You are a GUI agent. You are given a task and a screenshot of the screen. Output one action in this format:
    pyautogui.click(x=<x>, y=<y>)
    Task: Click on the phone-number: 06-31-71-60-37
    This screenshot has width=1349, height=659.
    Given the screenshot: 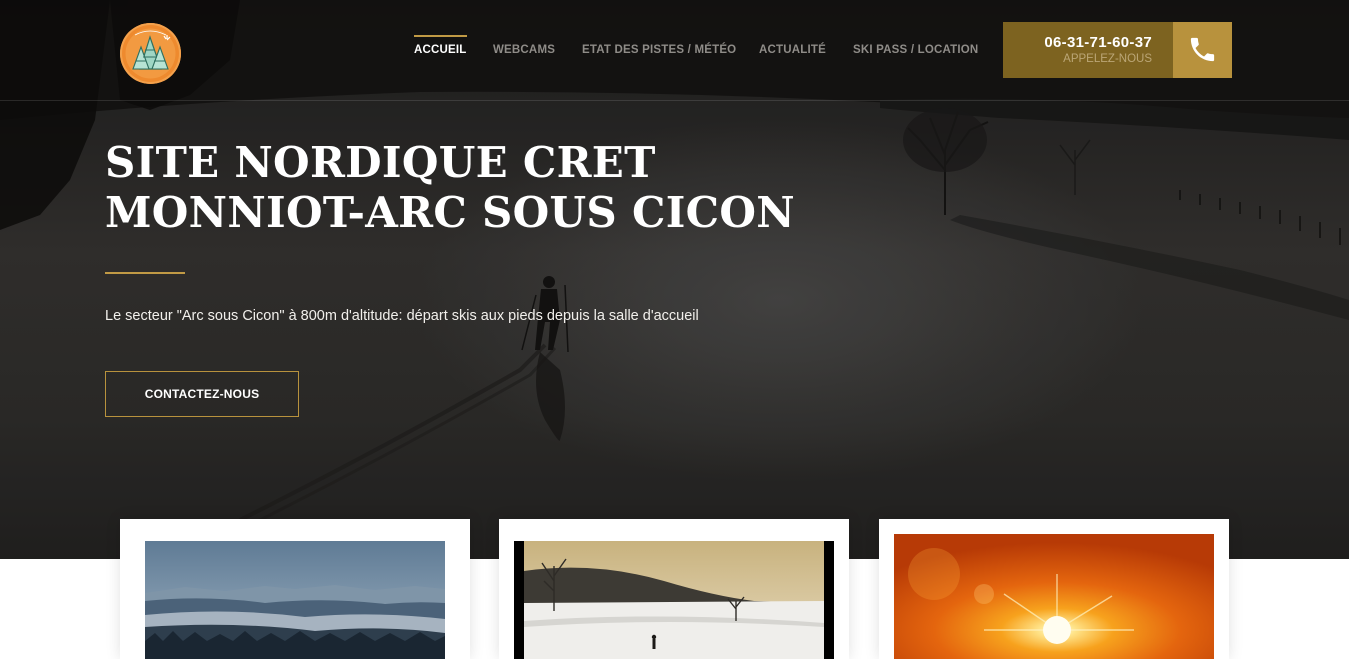 What is the action you would take?
    pyautogui.click(x=1098, y=42)
    